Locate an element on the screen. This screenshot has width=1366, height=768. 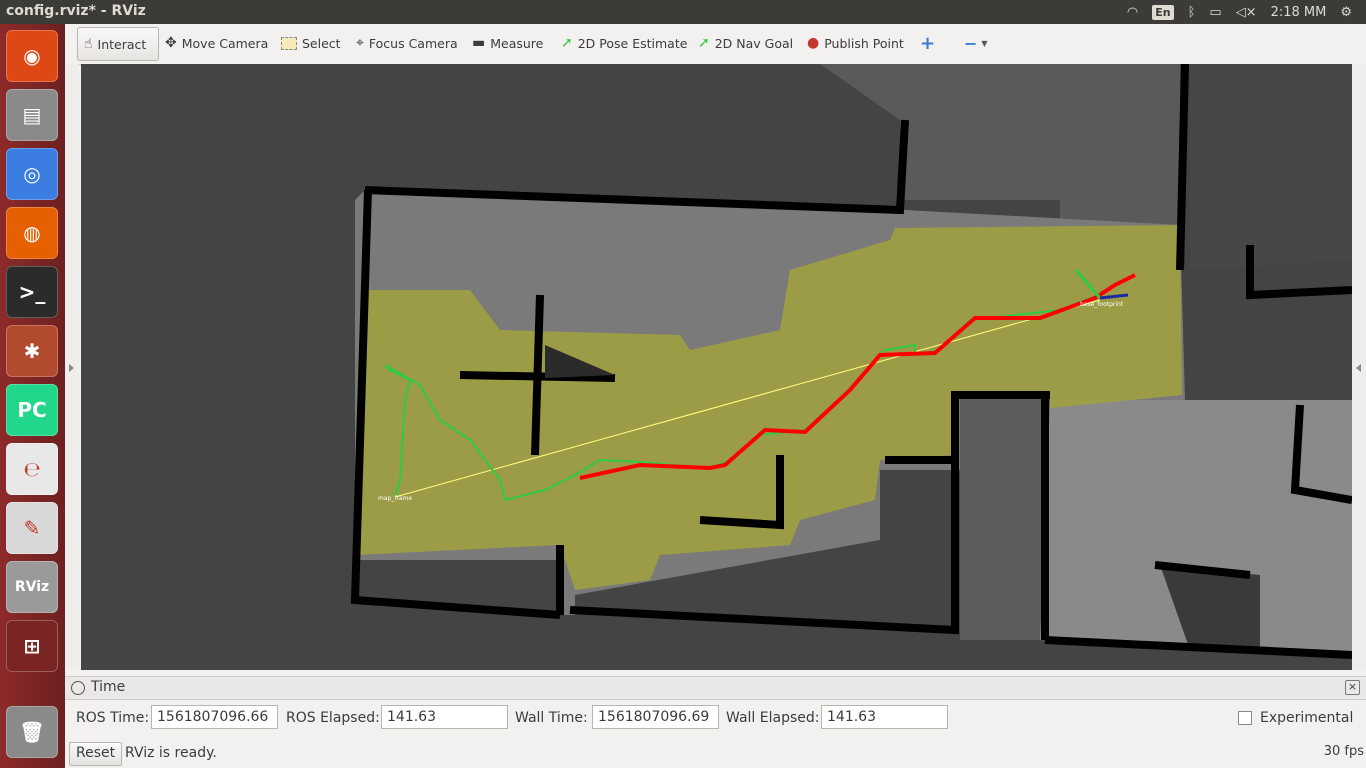
battery-icon: ▭ is located at coordinates (1215, 12).